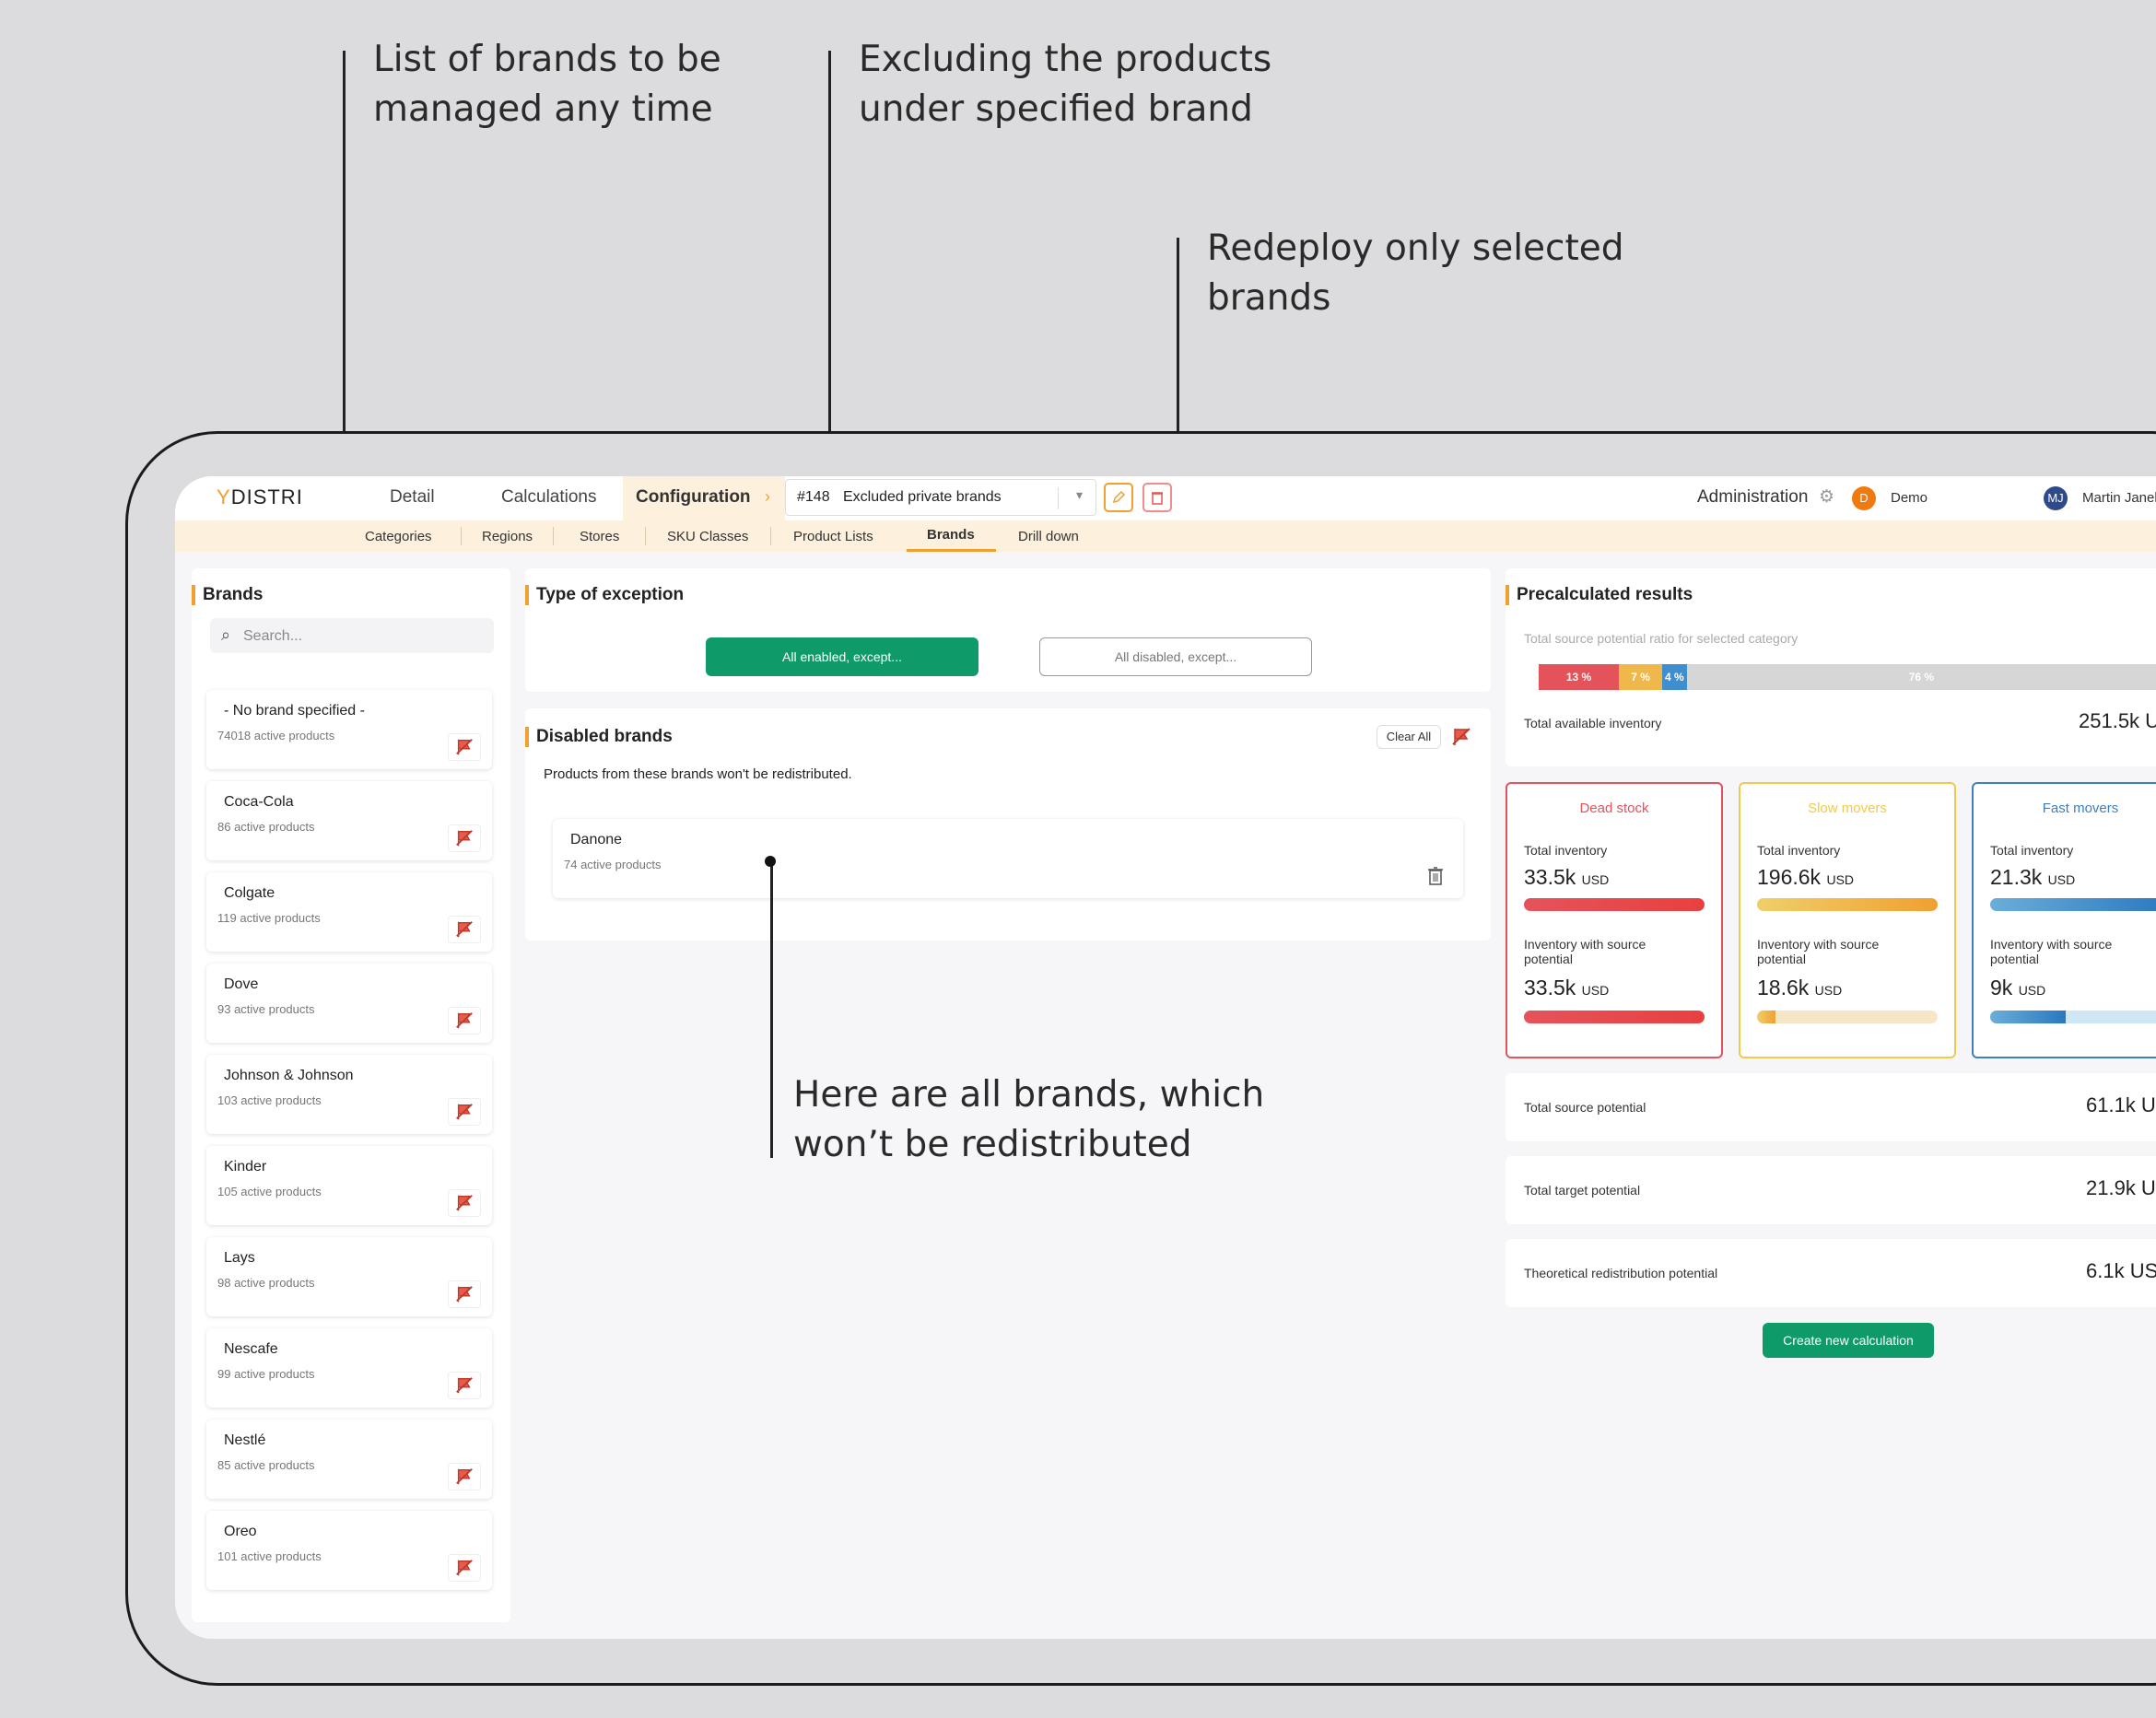 The height and width of the screenshot is (1718, 2156). I want to click on nav-detail: Detail, so click(412, 497).